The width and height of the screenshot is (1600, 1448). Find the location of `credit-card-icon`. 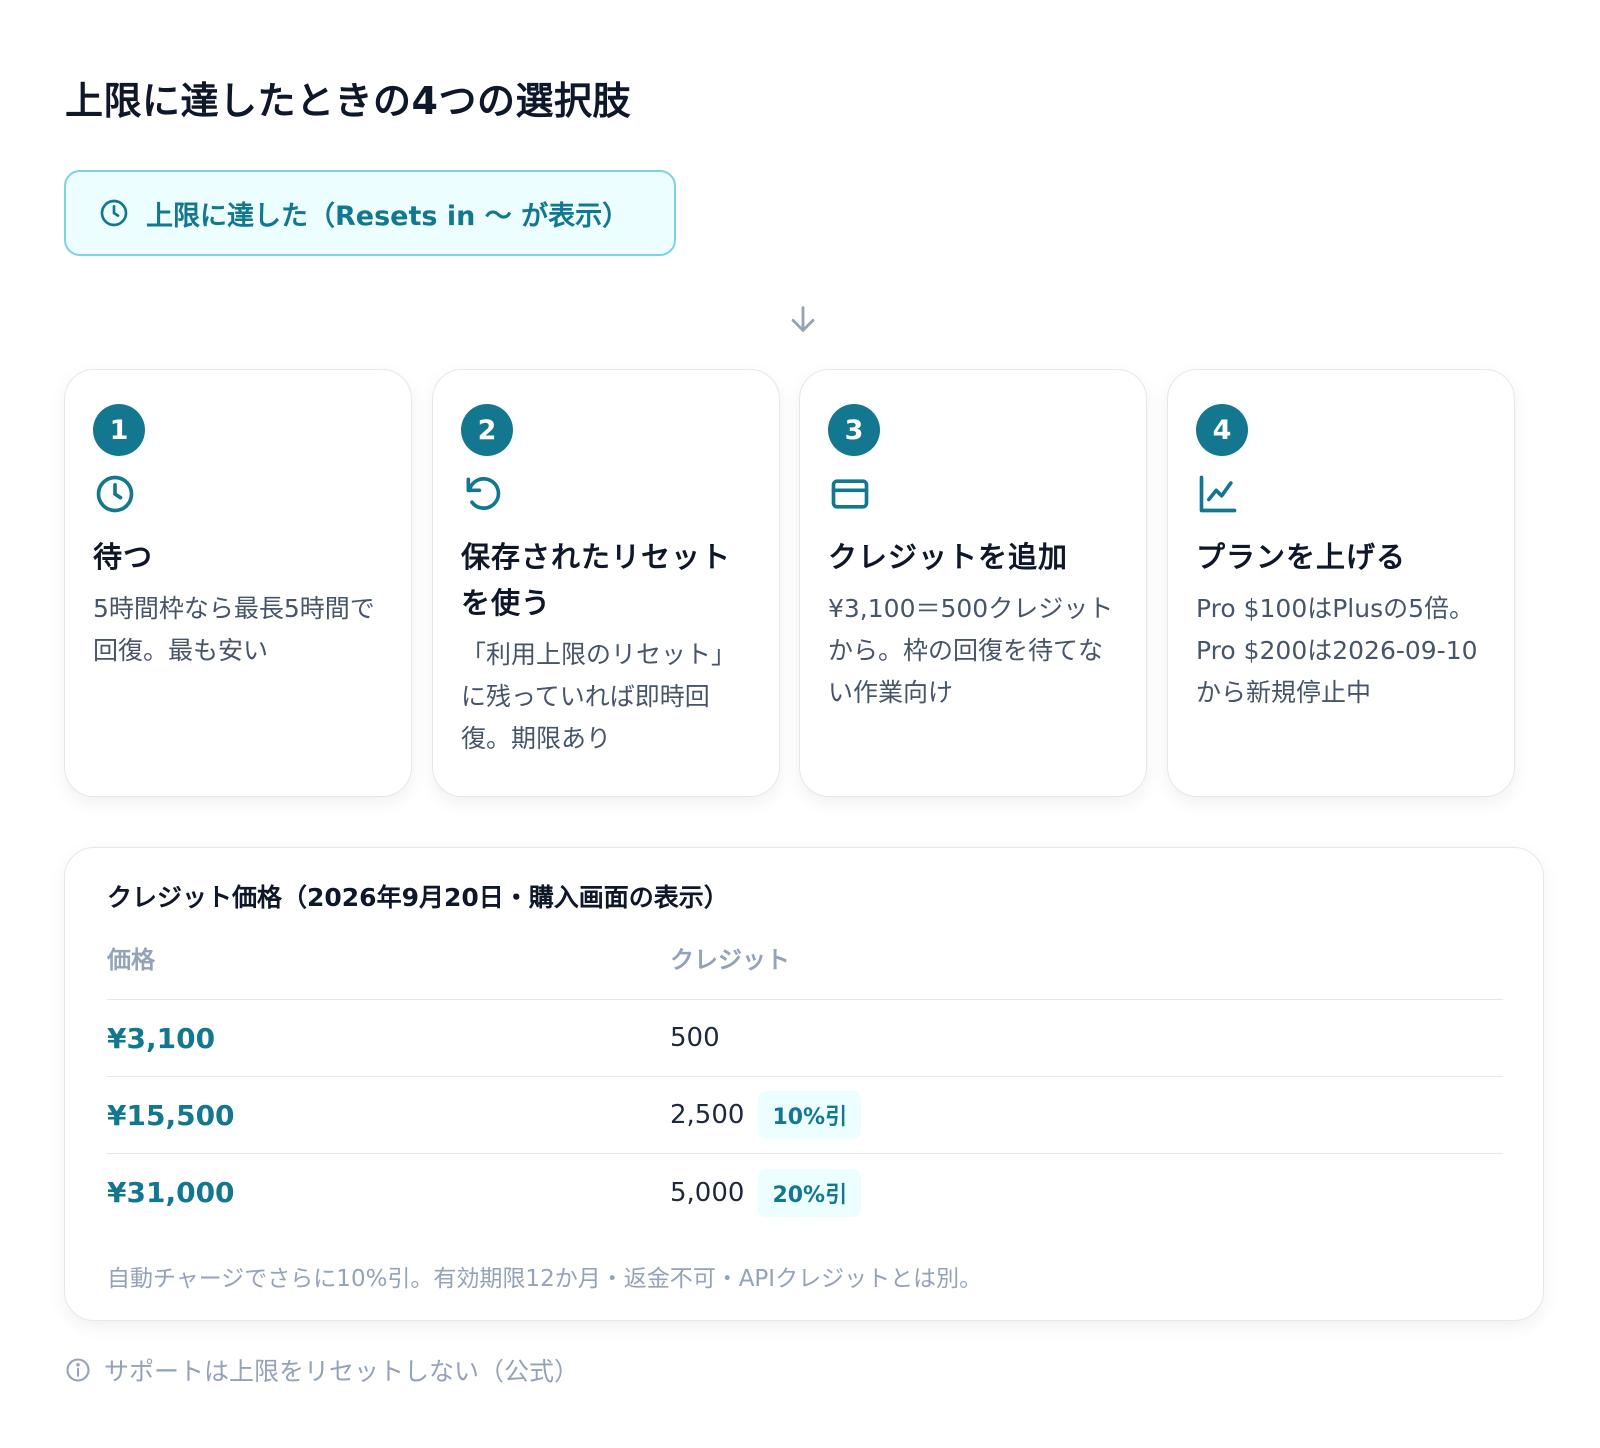

credit-card-icon is located at coordinates (850, 494).